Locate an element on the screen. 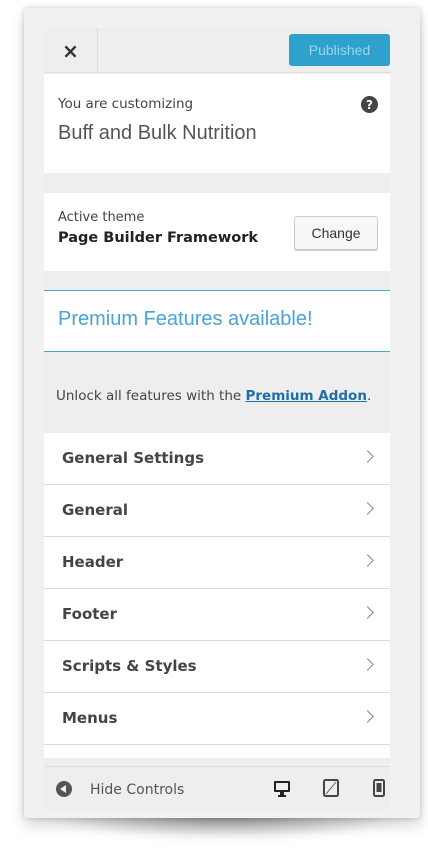 The image size is (428, 863). unlock-suffix: . is located at coordinates (369, 396).